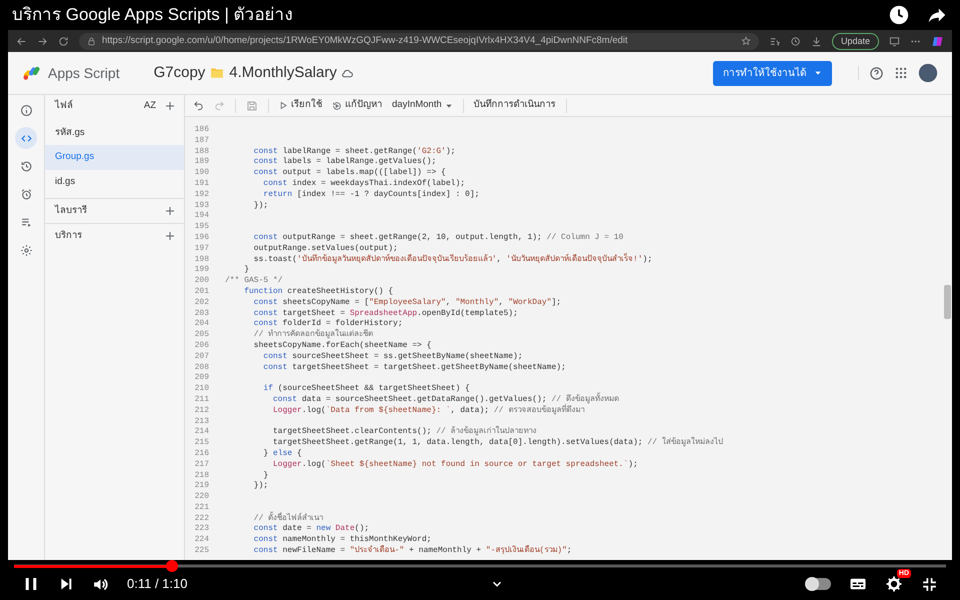 The height and width of the screenshot is (600, 960). I want to click on line-number: 203, so click(201, 314).